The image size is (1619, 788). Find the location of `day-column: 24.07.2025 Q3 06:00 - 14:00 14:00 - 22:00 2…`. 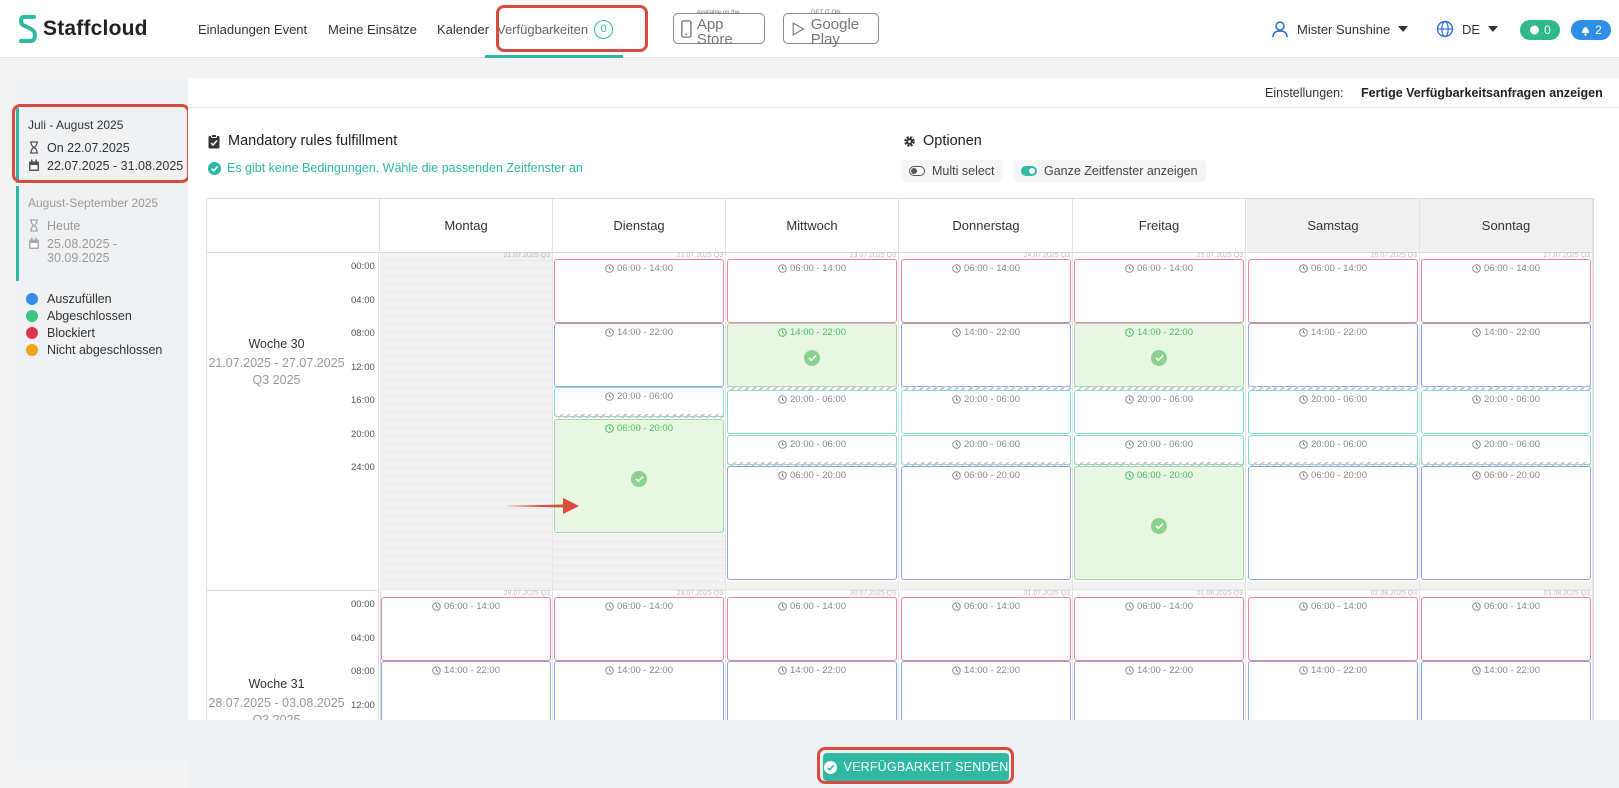

day-column: 24.07.2025 Q3 06:00 - 14:00 14:00 - 22:00 2… is located at coordinates (986, 421).